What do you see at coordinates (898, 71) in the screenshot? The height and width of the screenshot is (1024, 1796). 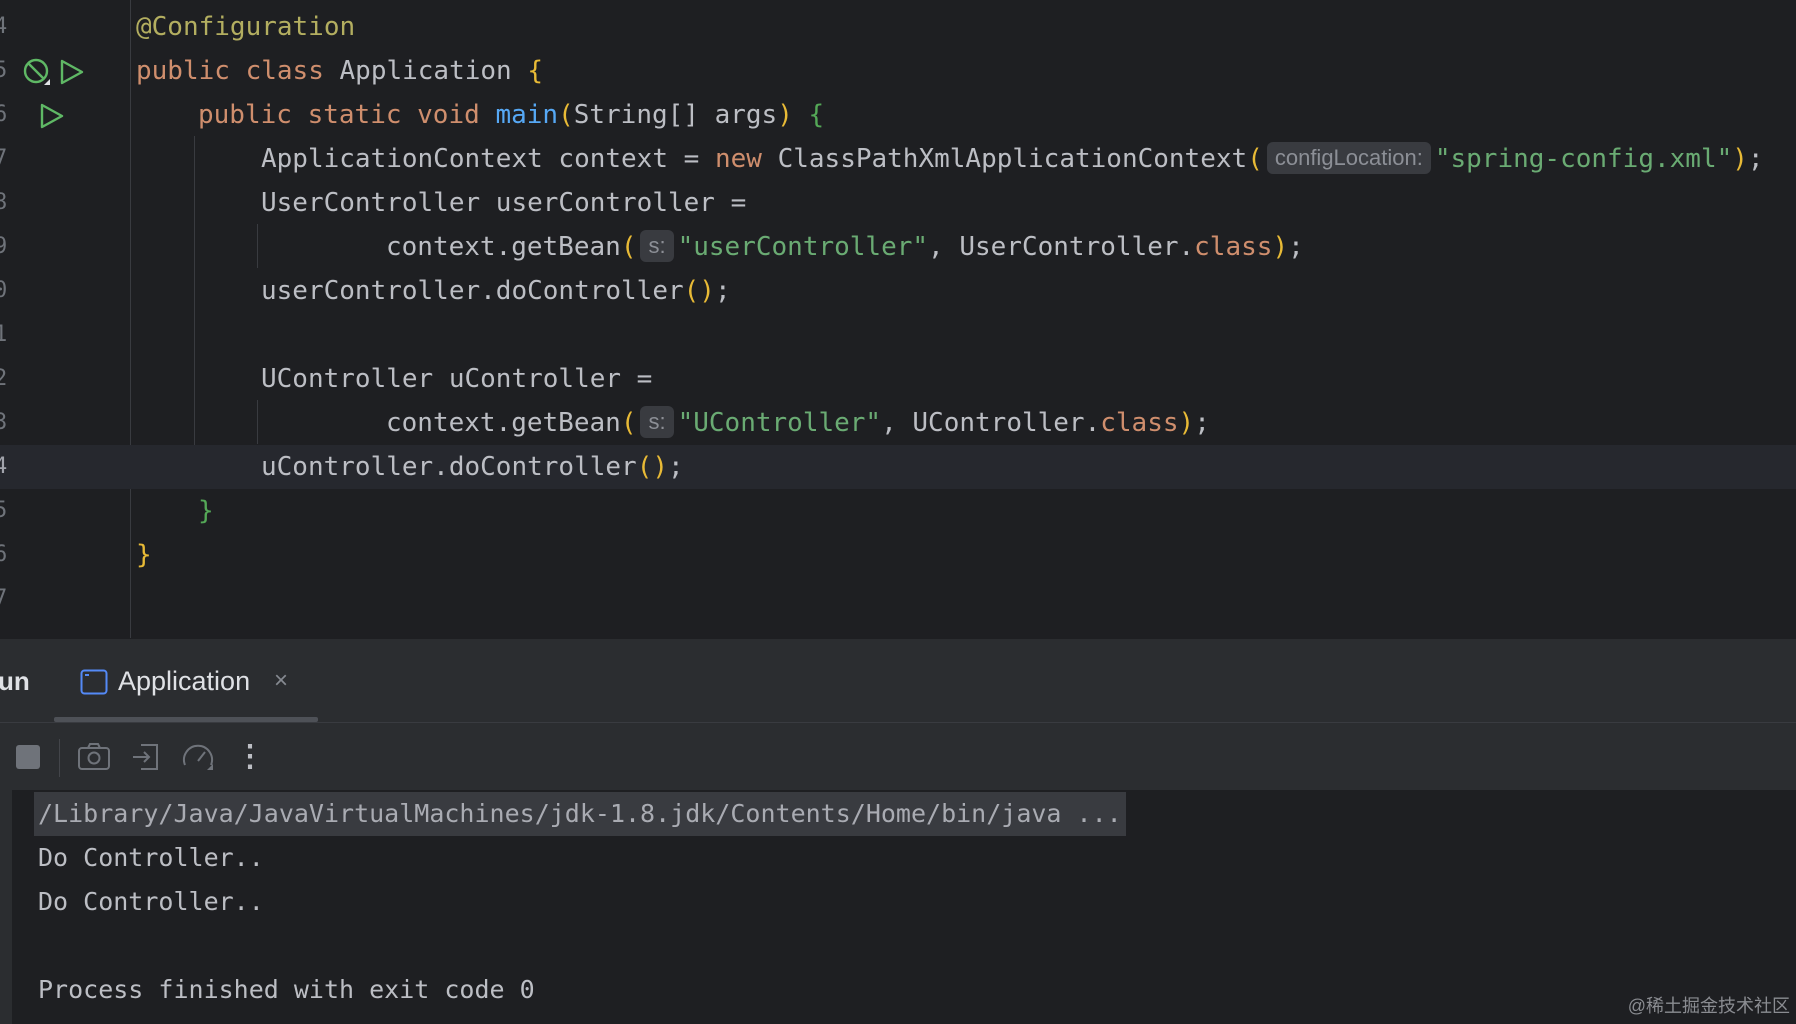 I see `code-line: 5 public class Application {` at bounding box center [898, 71].